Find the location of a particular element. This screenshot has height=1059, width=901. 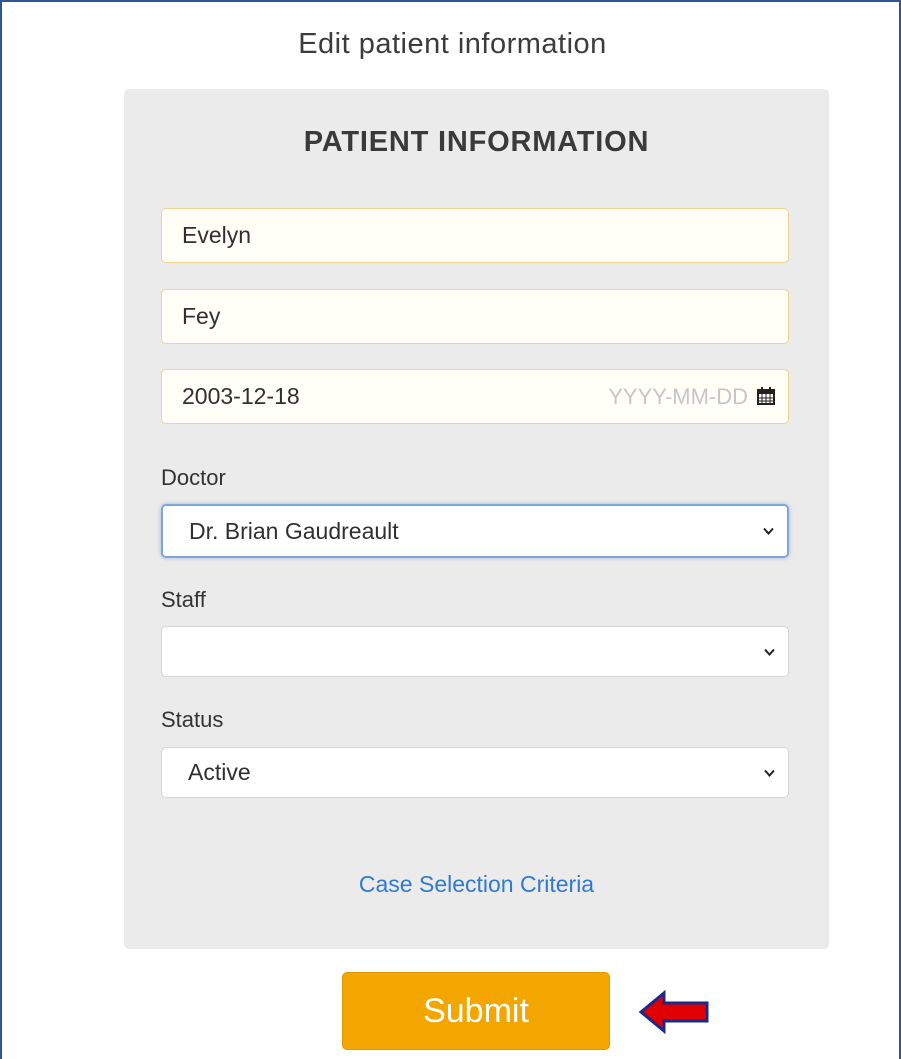

submit-button-label: Submit is located at coordinates (476, 1010).